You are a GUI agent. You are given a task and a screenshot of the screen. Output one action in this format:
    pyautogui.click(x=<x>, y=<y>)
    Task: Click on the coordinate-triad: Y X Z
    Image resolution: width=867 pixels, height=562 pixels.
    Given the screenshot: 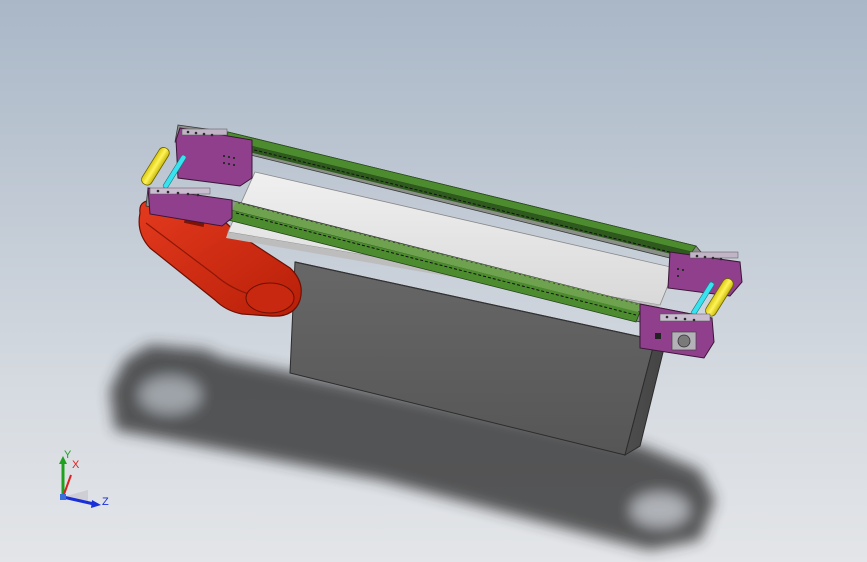 What is the action you would take?
    pyautogui.click(x=85, y=483)
    